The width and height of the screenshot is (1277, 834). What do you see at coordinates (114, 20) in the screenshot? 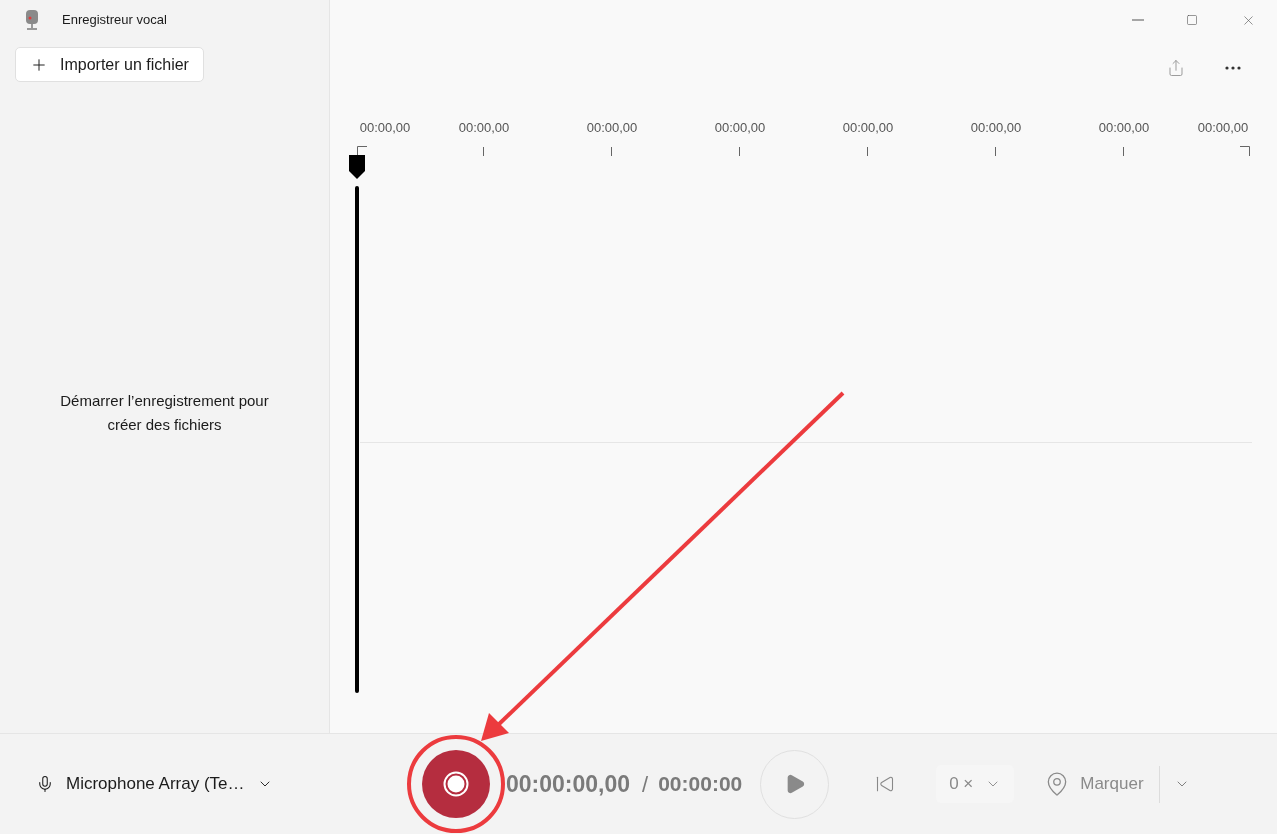
I see `window-title: Enregistreur vocal` at bounding box center [114, 20].